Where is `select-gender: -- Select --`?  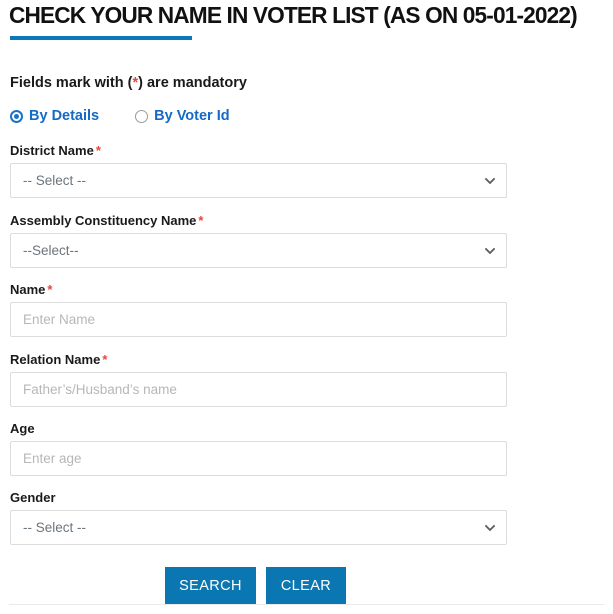 select-gender: -- Select -- is located at coordinates (258, 527).